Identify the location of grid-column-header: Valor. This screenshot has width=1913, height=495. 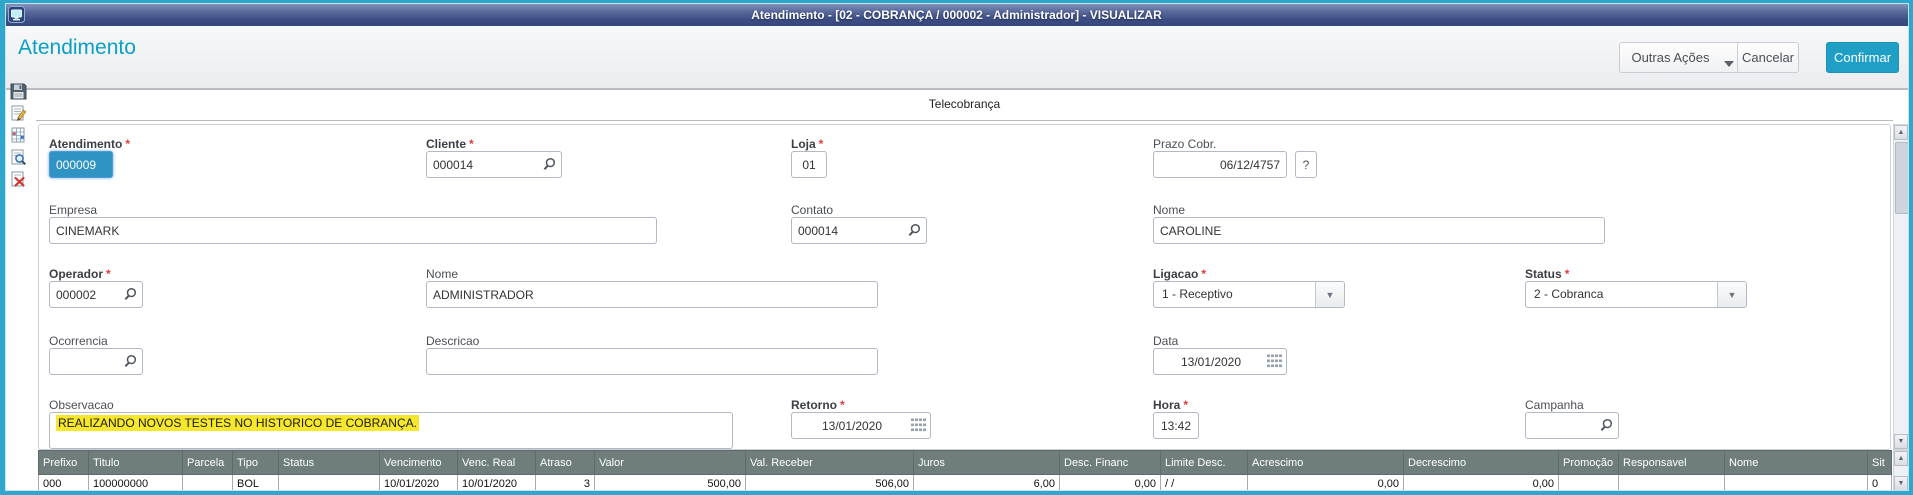
(670, 462).